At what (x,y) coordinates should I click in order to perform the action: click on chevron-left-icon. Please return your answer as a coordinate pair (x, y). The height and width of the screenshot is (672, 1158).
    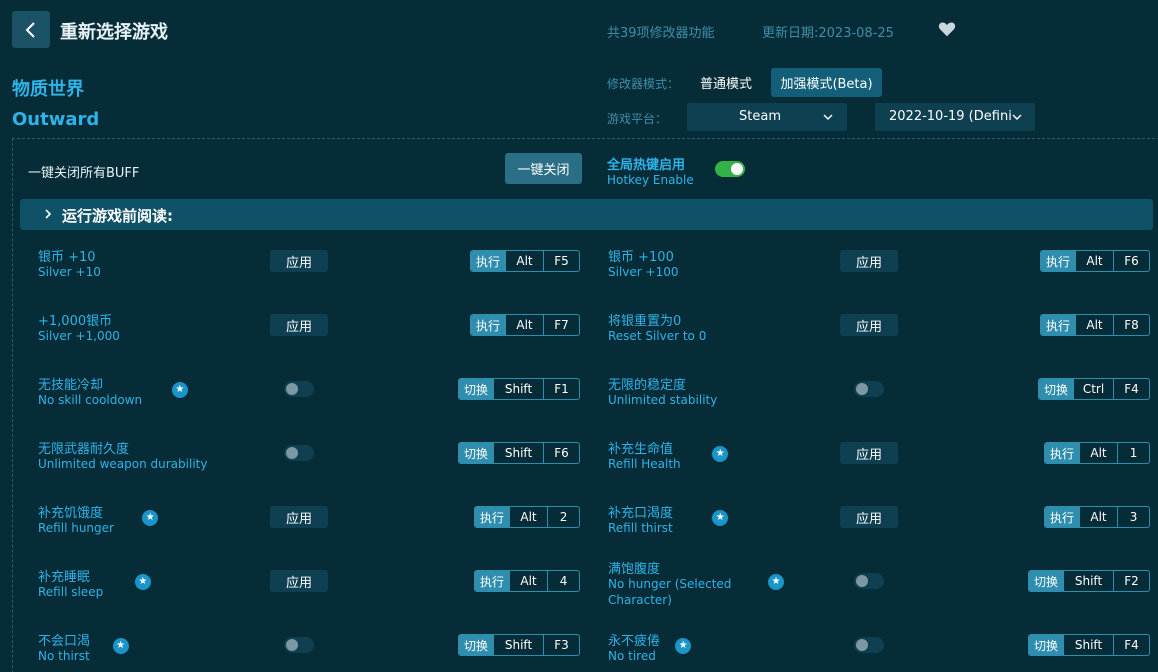
    Looking at the image, I should click on (30, 29).